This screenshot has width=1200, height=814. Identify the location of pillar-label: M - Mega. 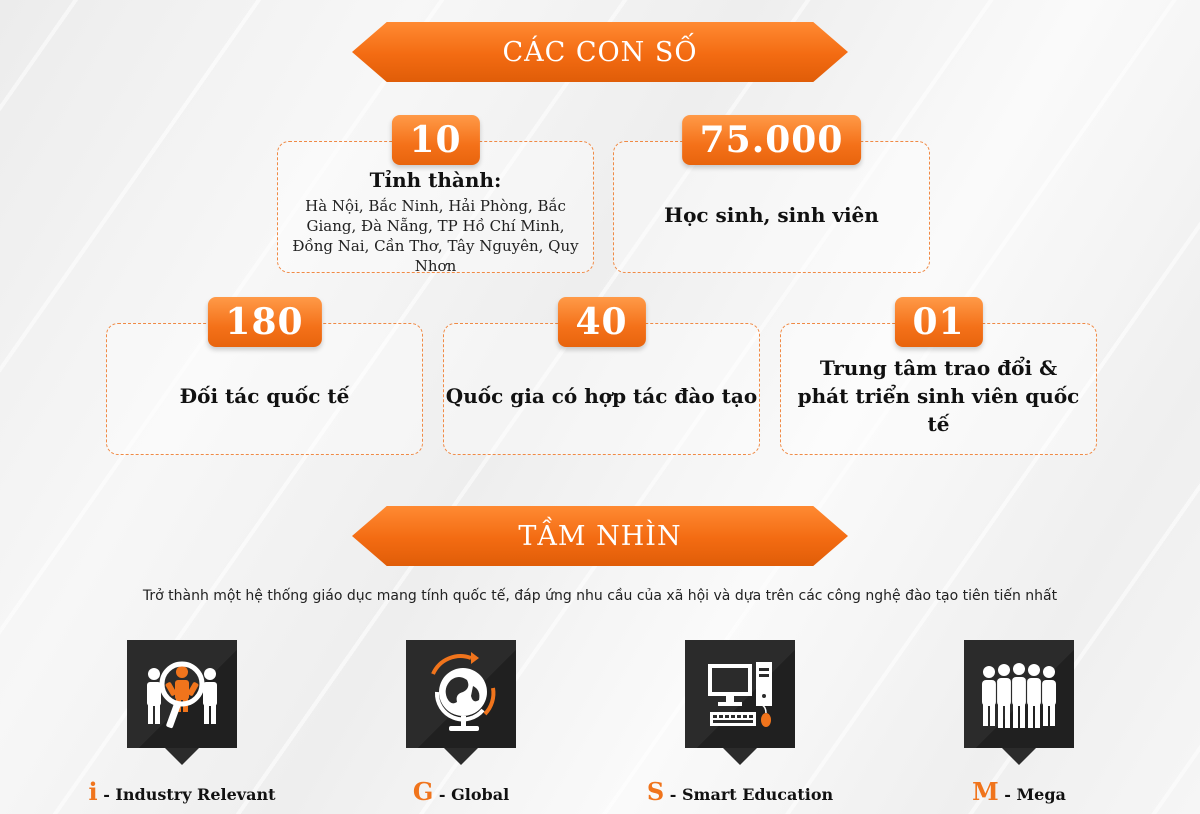
(1019, 791).